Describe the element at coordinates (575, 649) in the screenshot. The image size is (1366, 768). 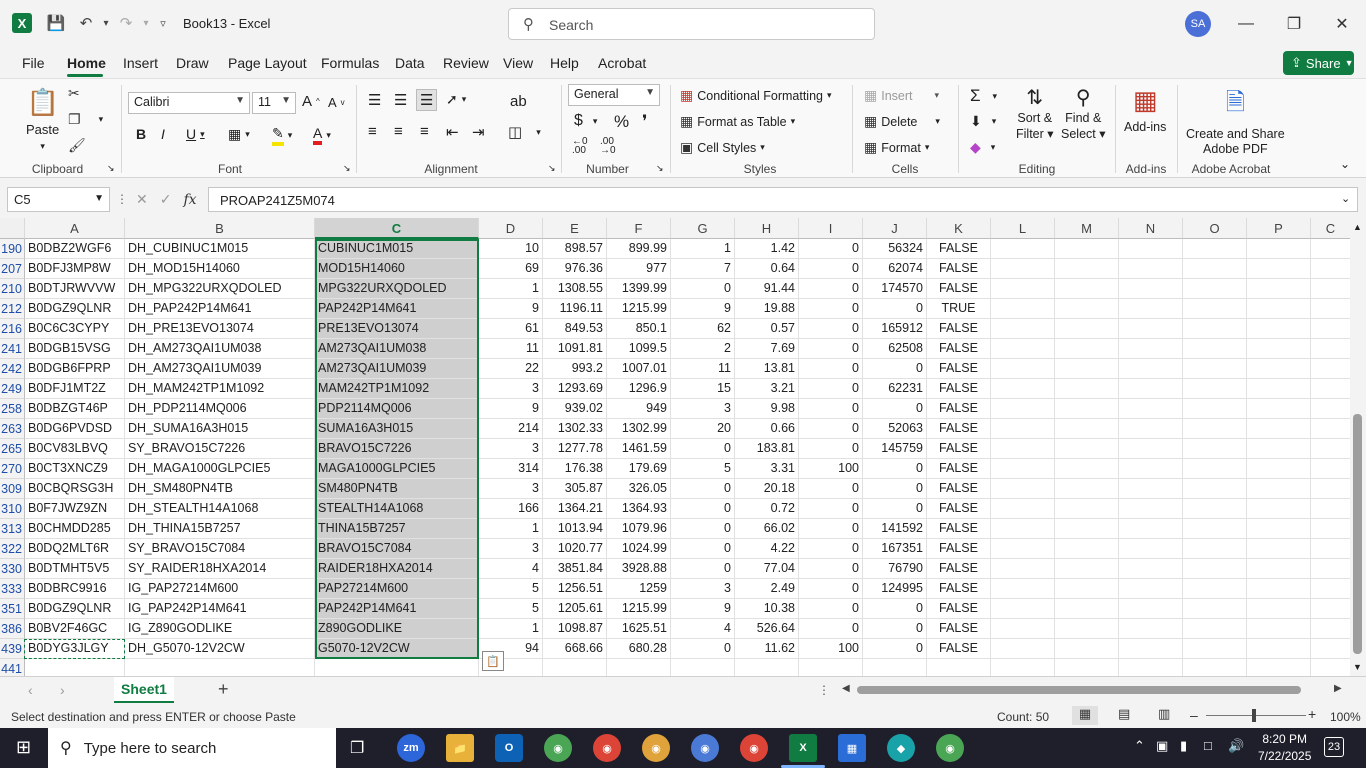
I see `table-cell: 668.66` at that location.